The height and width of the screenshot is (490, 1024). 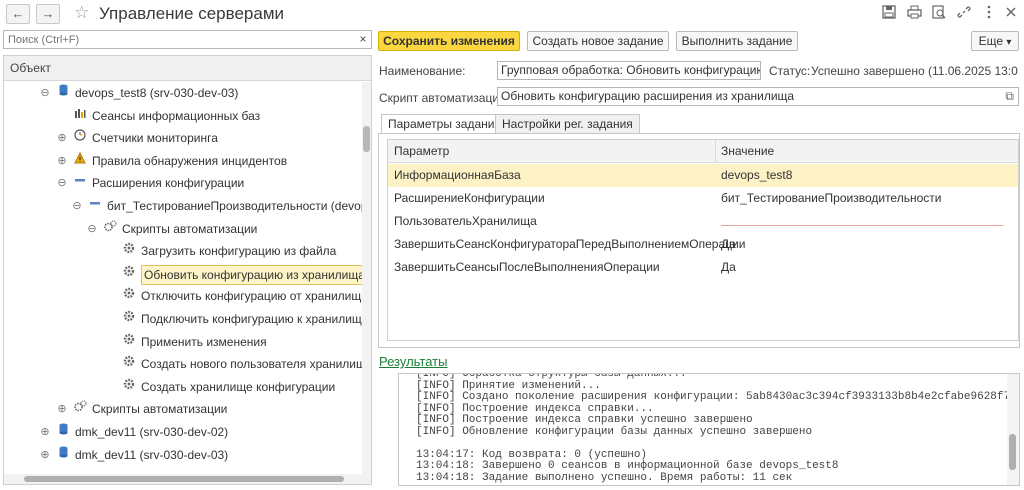 I want to click on param-value-cell: devops_test8, so click(x=756, y=175).